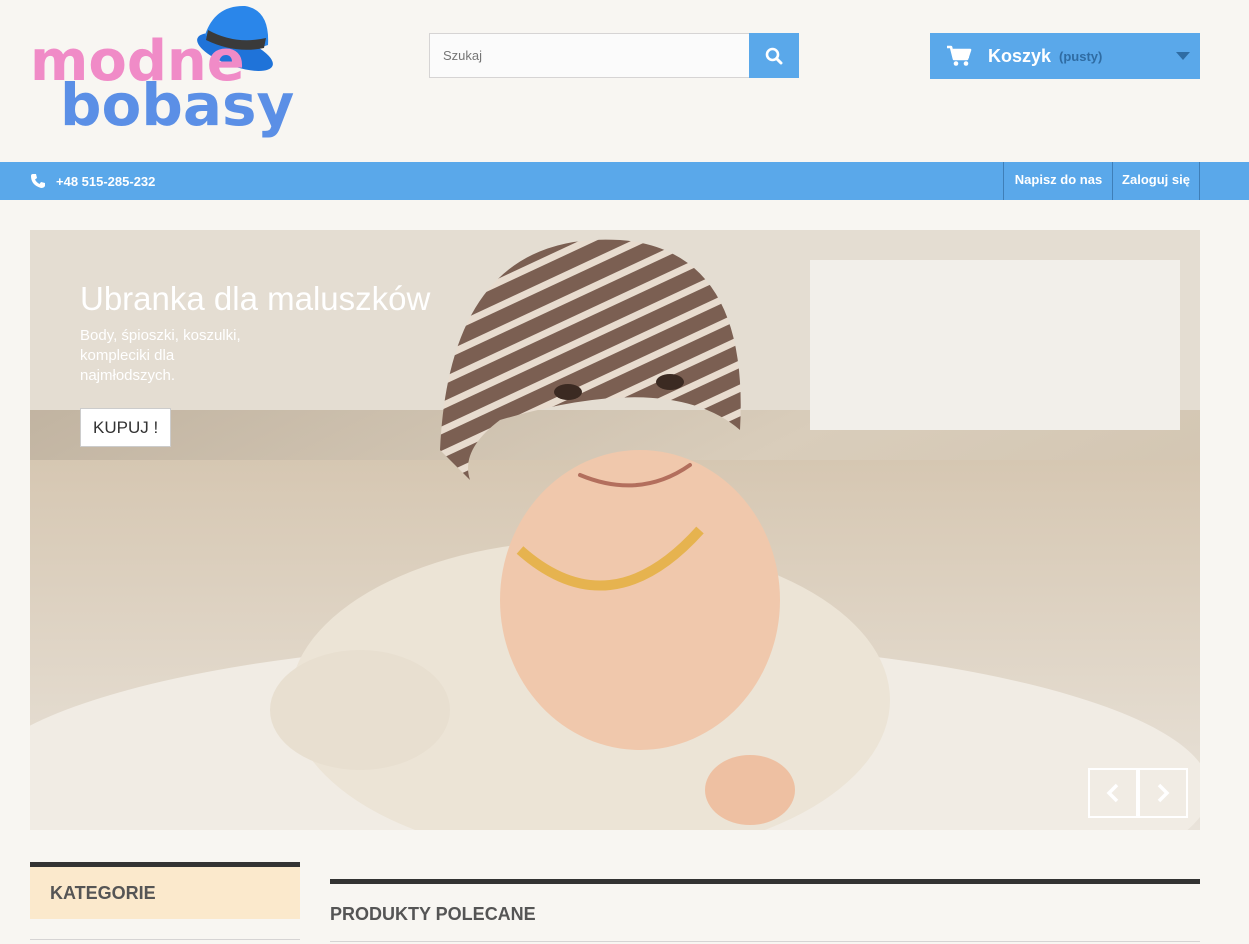 Image resolution: width=1249 pixels, height=944 pixels. What do you see at coordinates (1081, 56) in the screenshot?
I see `cart-status: (pusty)` at bounding box center [1081, 56].